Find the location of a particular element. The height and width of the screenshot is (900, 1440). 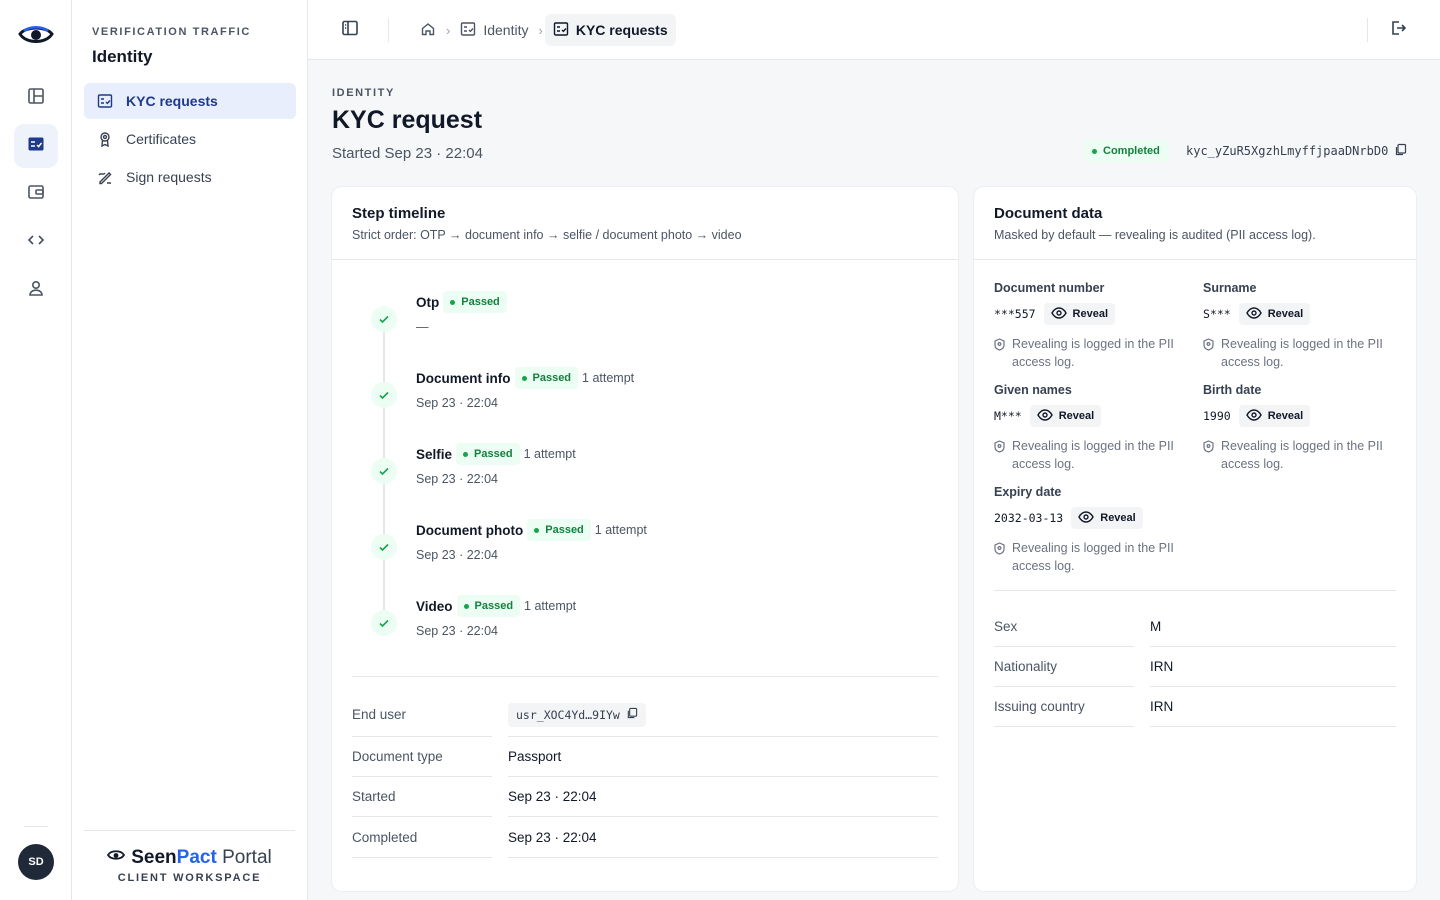

award-icon is located at coordinates (105, 139).